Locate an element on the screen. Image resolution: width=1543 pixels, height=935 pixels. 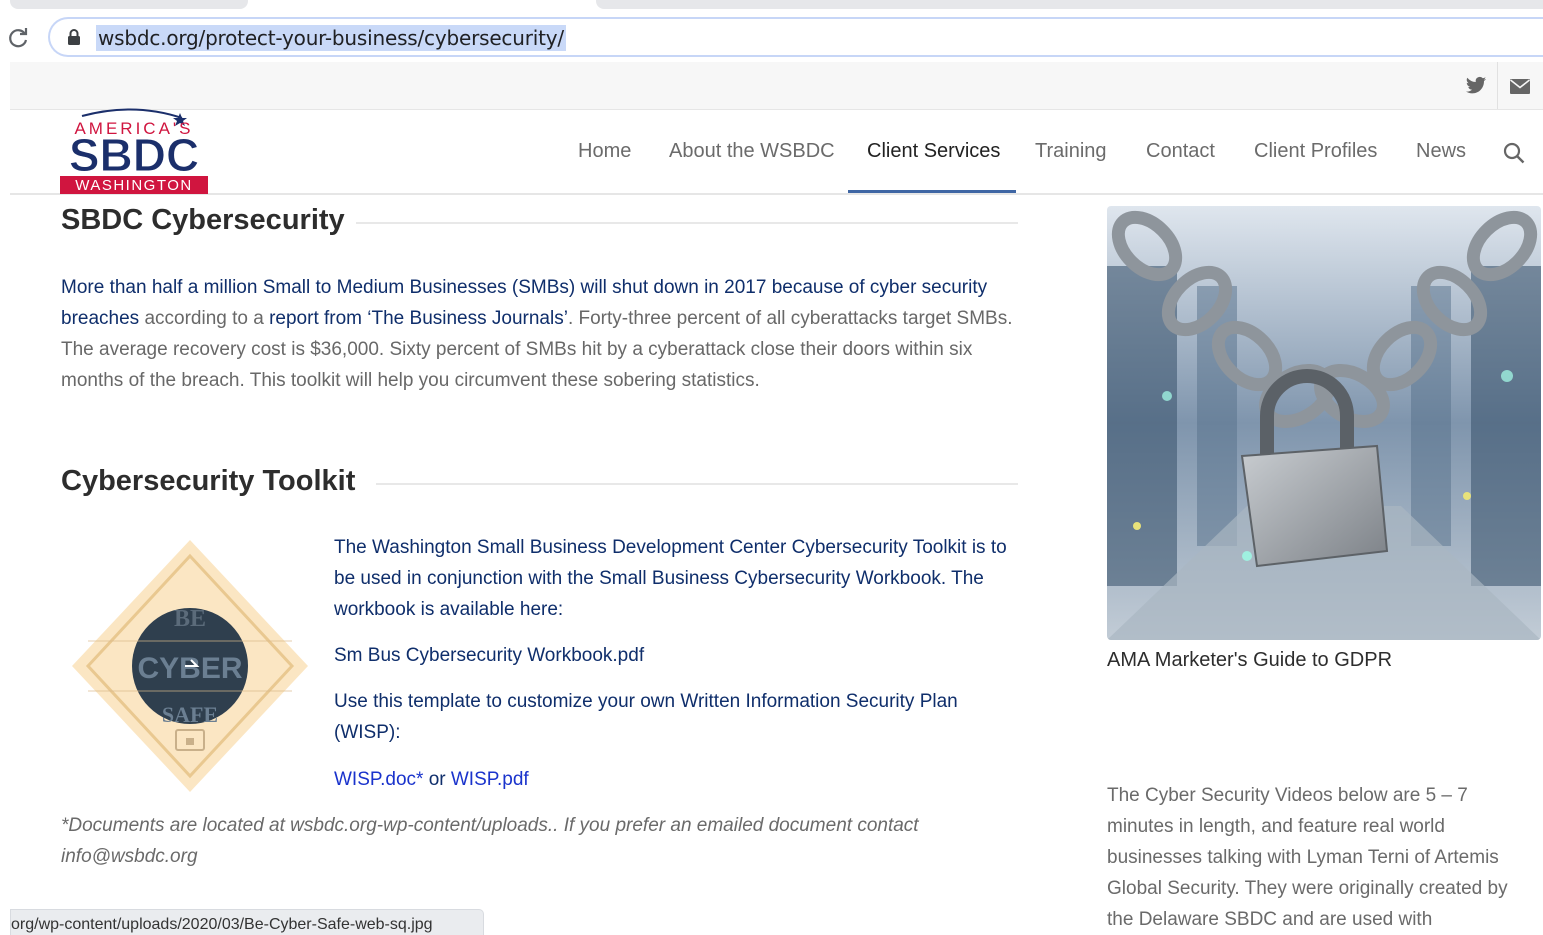
intro-text-a: according to a is located at coordinates (204, 318).